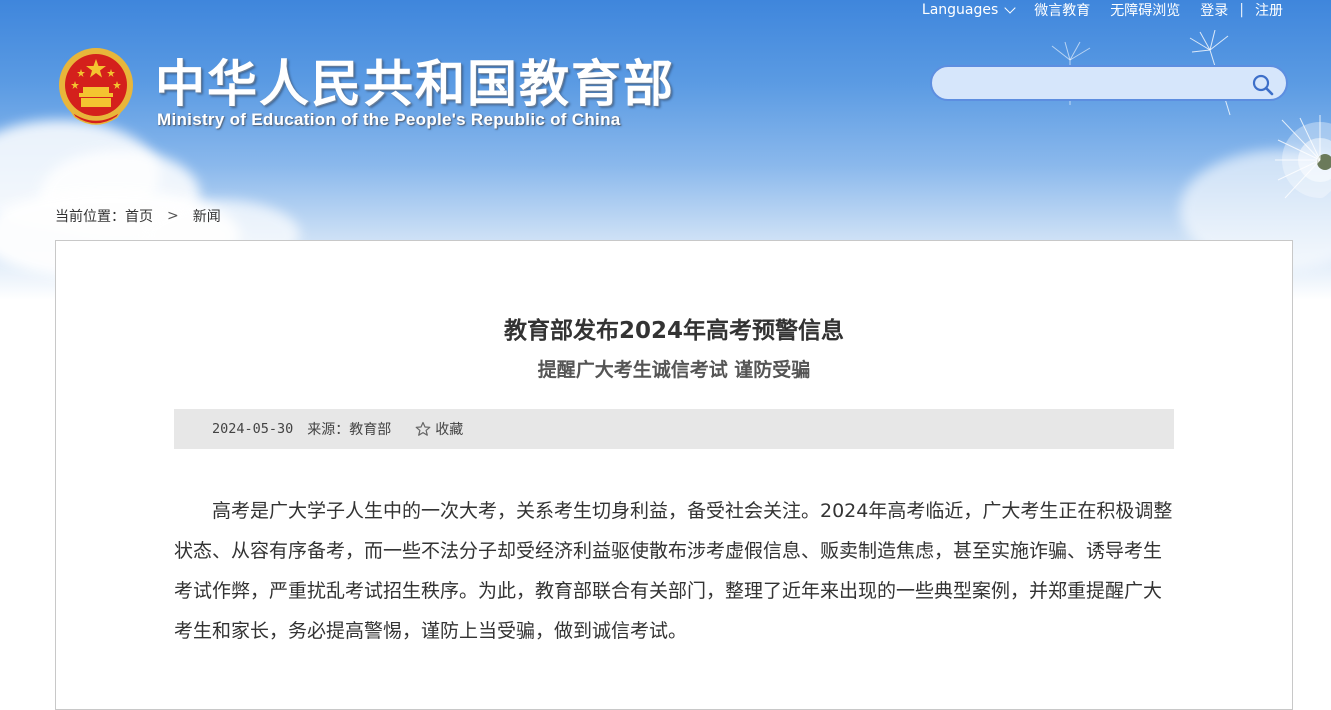  What do you see at coordinates (1269, 10) in the screenshot?
I see `register-link: 注册` at bounding box center [1269, 10].